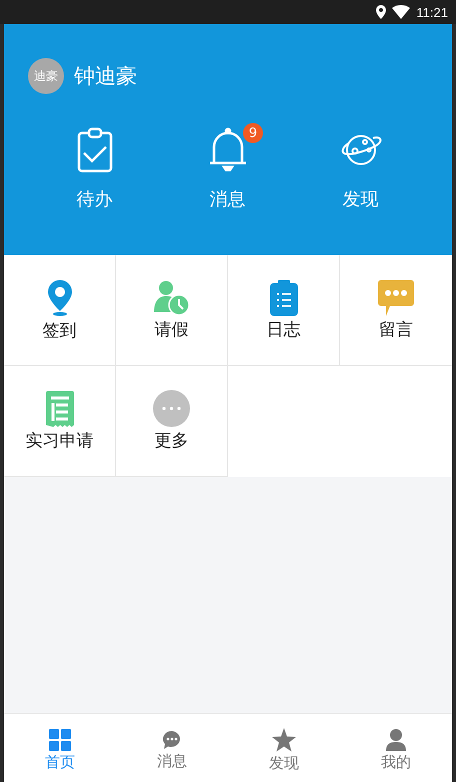 The height and width of the screenshot is (782, 456). What do you see at coordinates (432, 12) in the screenshot?
I see `clock-time: 11:21` at bounding box center [432, 12].